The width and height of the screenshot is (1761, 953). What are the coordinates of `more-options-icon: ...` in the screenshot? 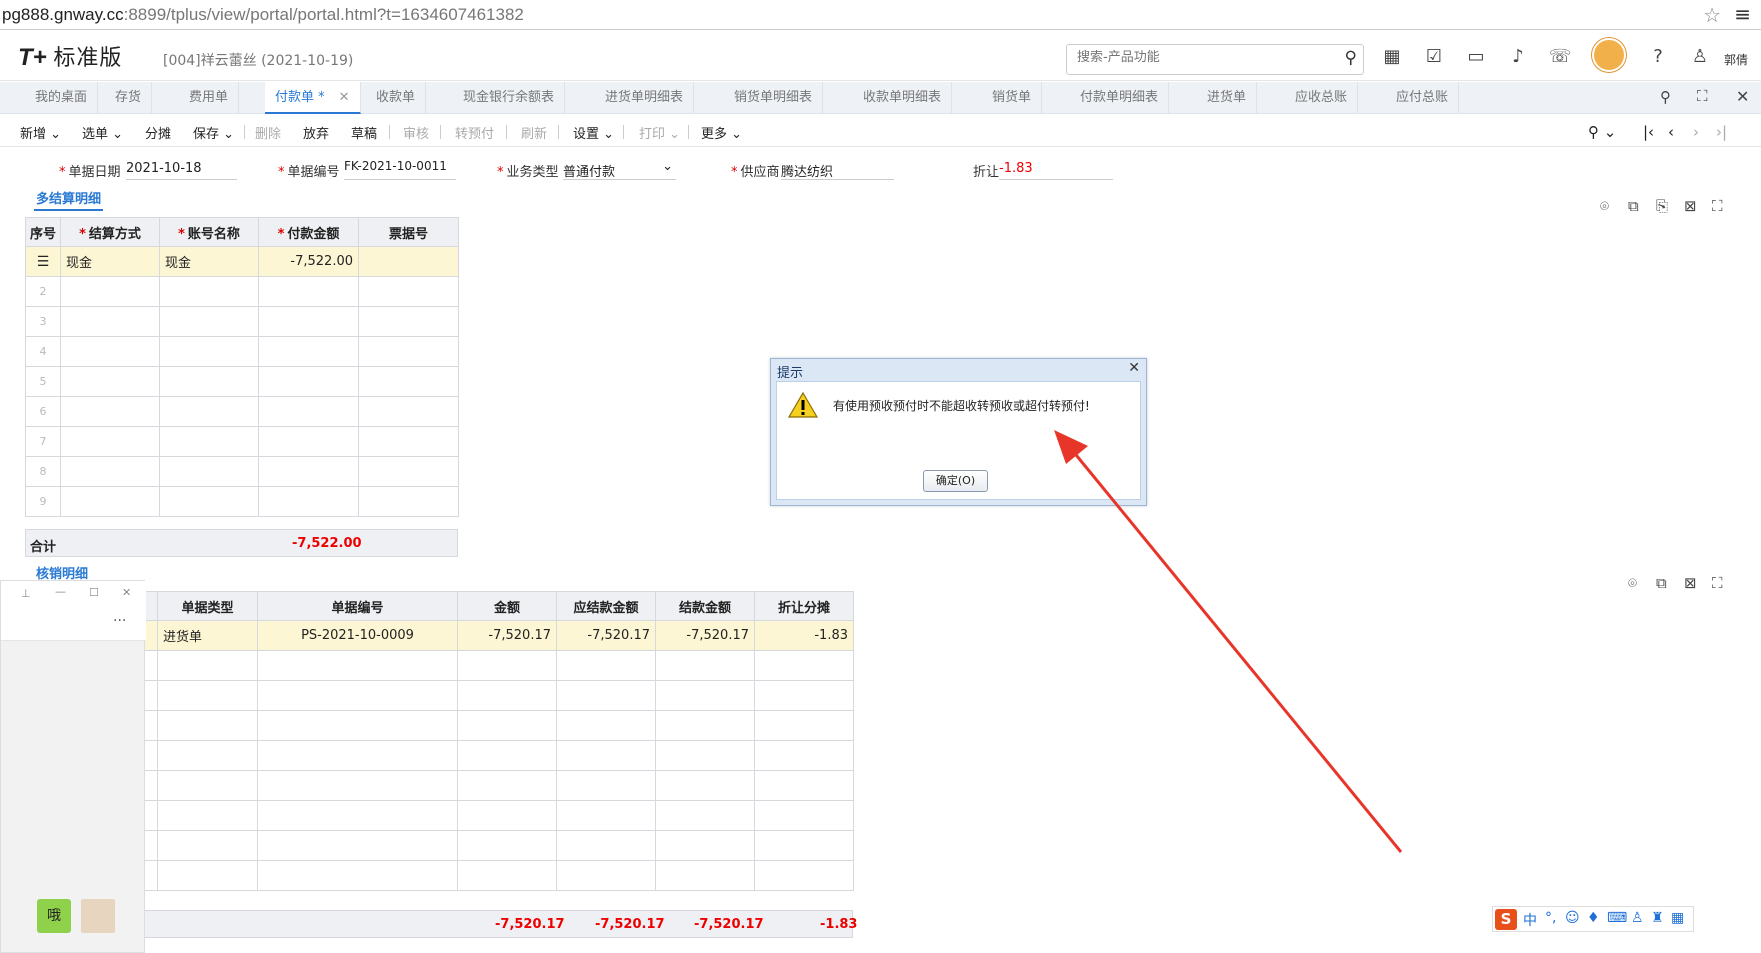 It's located at (119, 617).